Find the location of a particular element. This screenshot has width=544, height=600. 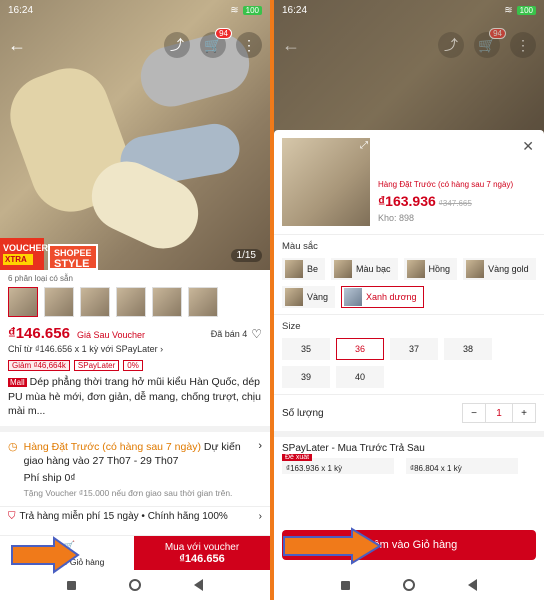

selected-variant-image: ⤢ is located at coordinates (326, 182).